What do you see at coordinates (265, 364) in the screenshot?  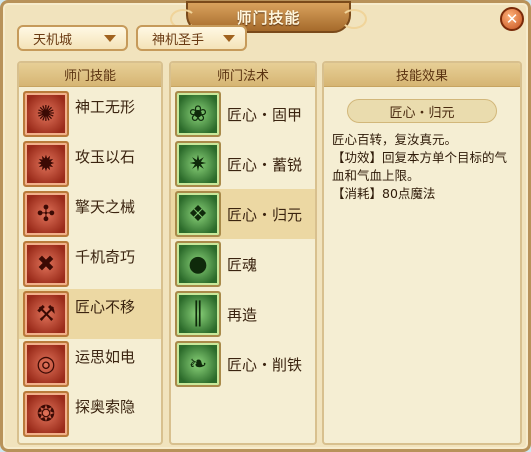 I see `spell-label: 匠心・削铁` at bounding box center [265, 364].